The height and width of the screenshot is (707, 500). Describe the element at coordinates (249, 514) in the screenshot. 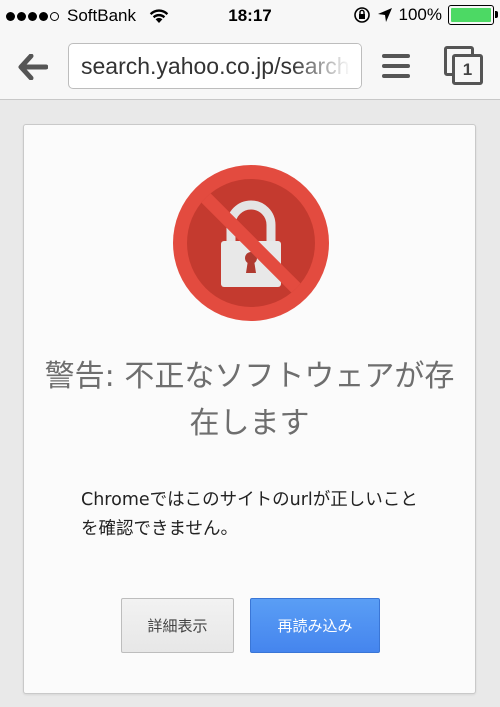

I see `warning-message: Chromeではこのサイトのurlが正しいことを確認できません。` at that location.